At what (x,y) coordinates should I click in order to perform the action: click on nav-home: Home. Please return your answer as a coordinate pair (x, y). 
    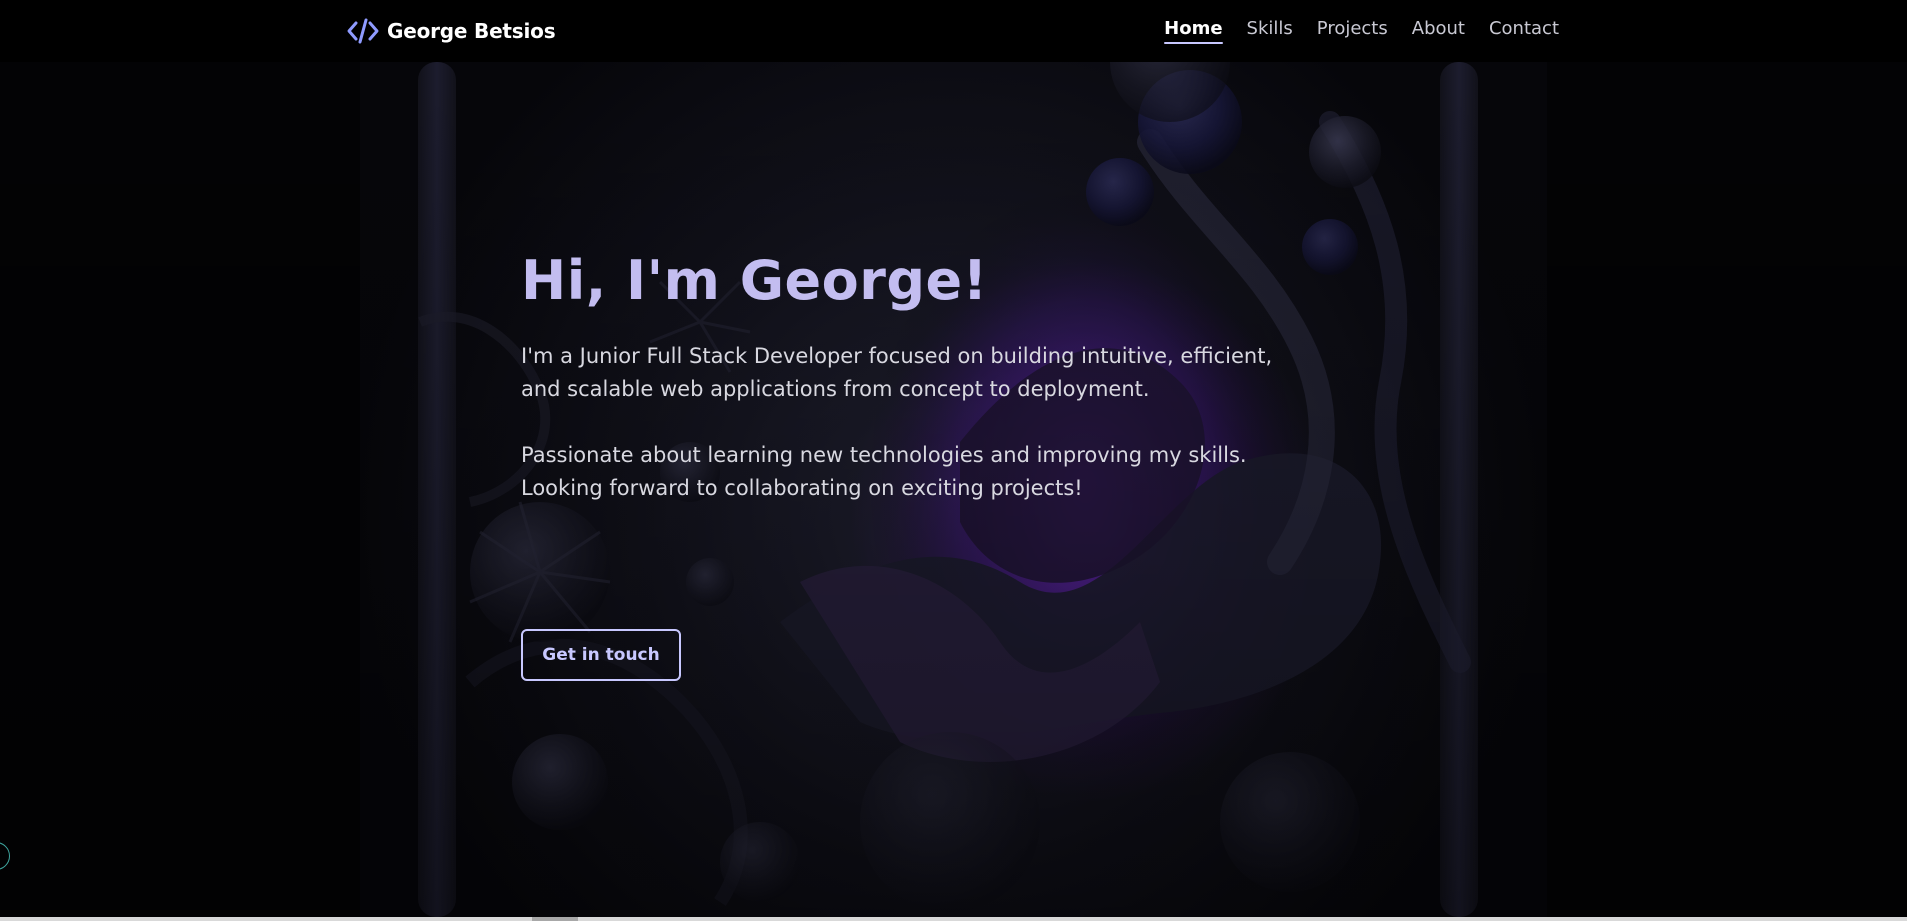
    Looking at the image, I should click on (1193, 31).